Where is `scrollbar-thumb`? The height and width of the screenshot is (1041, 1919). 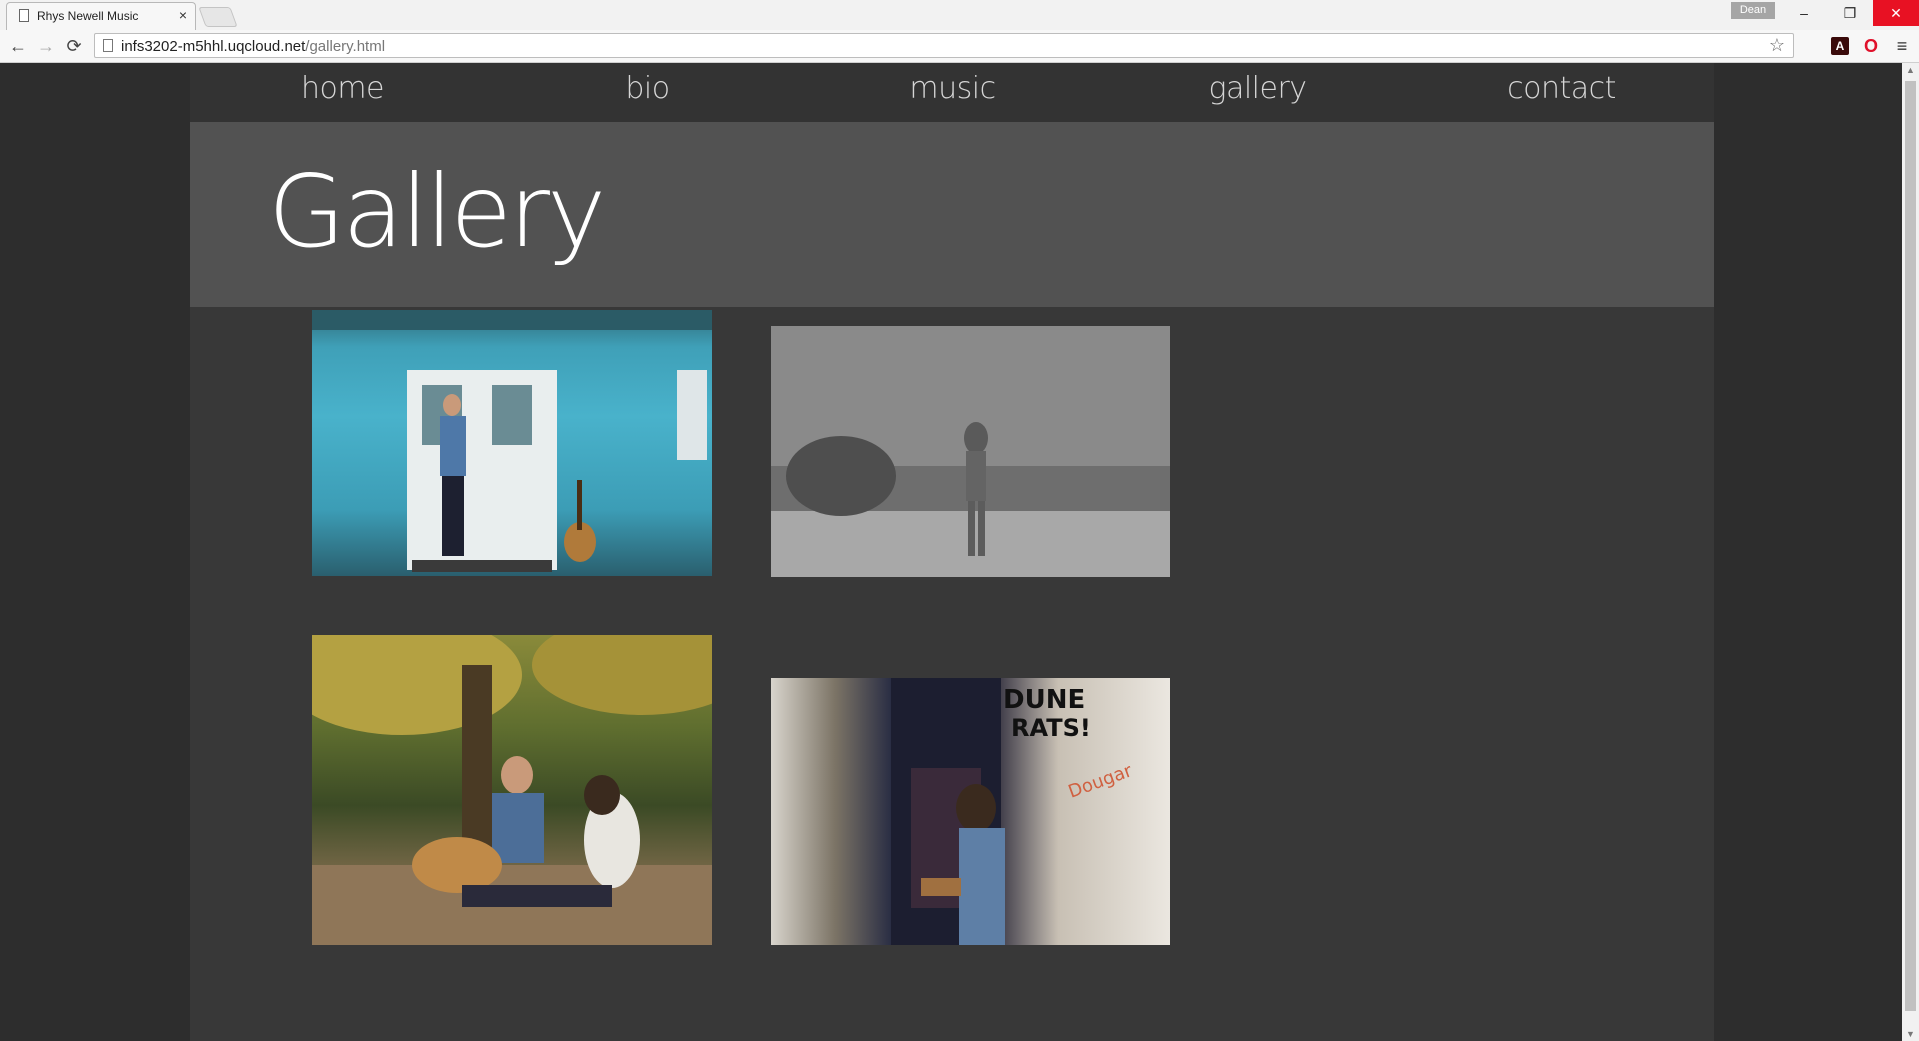
scrollbar-thumb is located at coordinates (1910, 546).